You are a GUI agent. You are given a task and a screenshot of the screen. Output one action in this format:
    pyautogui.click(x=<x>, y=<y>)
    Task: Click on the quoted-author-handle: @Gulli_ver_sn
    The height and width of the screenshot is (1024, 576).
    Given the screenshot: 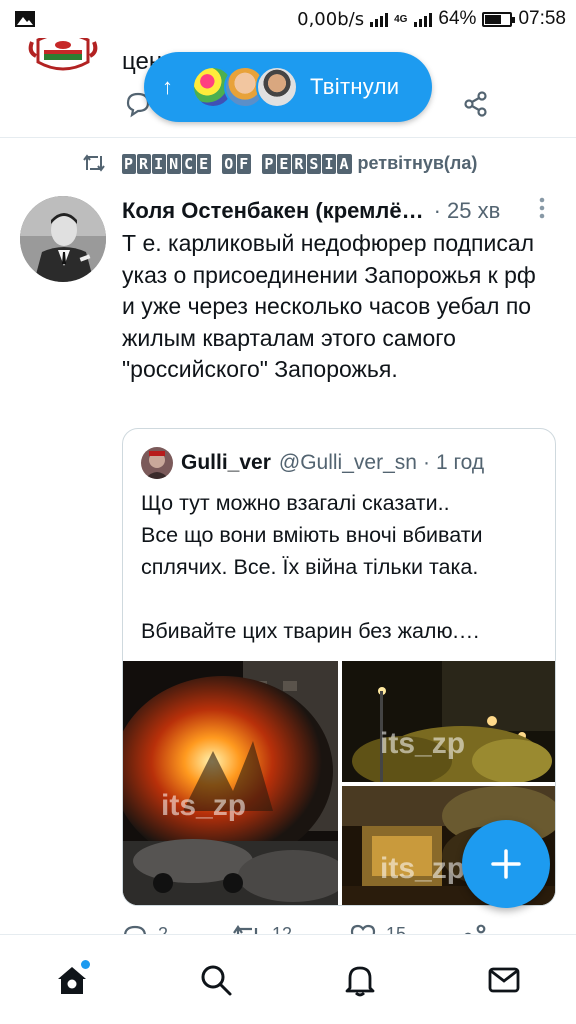 What is the action you would take?
    pyautogui.click(x=347, y=462)
    